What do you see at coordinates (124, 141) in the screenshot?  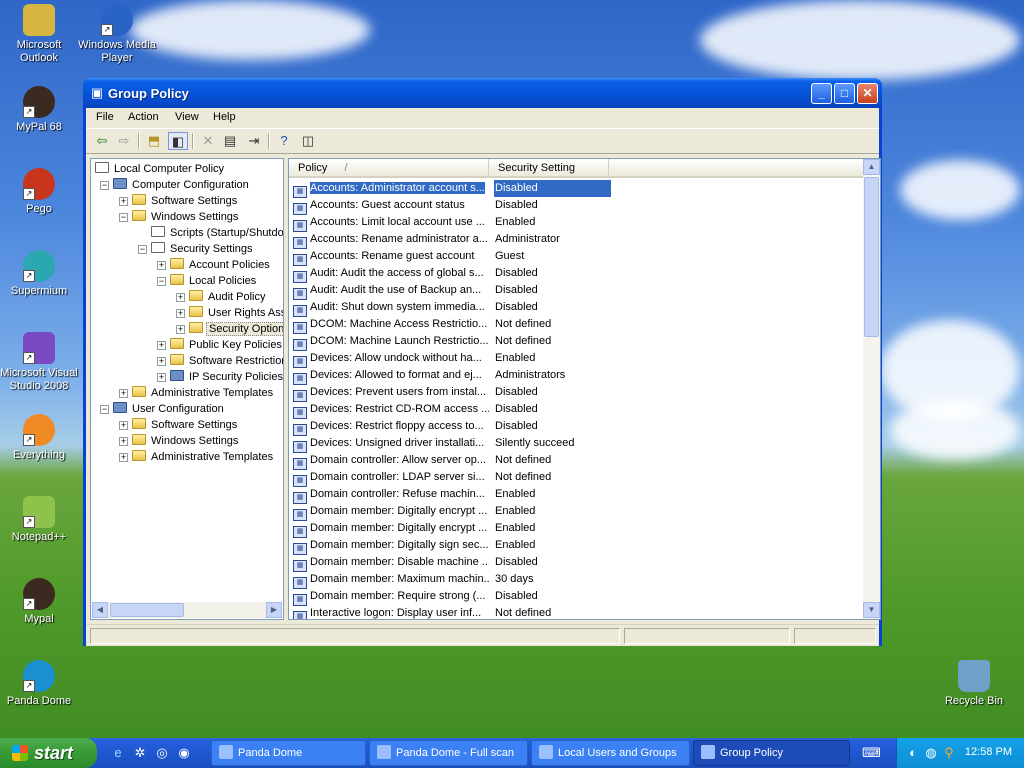 I see `forward-icon: ⇨` at bounding box center [124, 141].